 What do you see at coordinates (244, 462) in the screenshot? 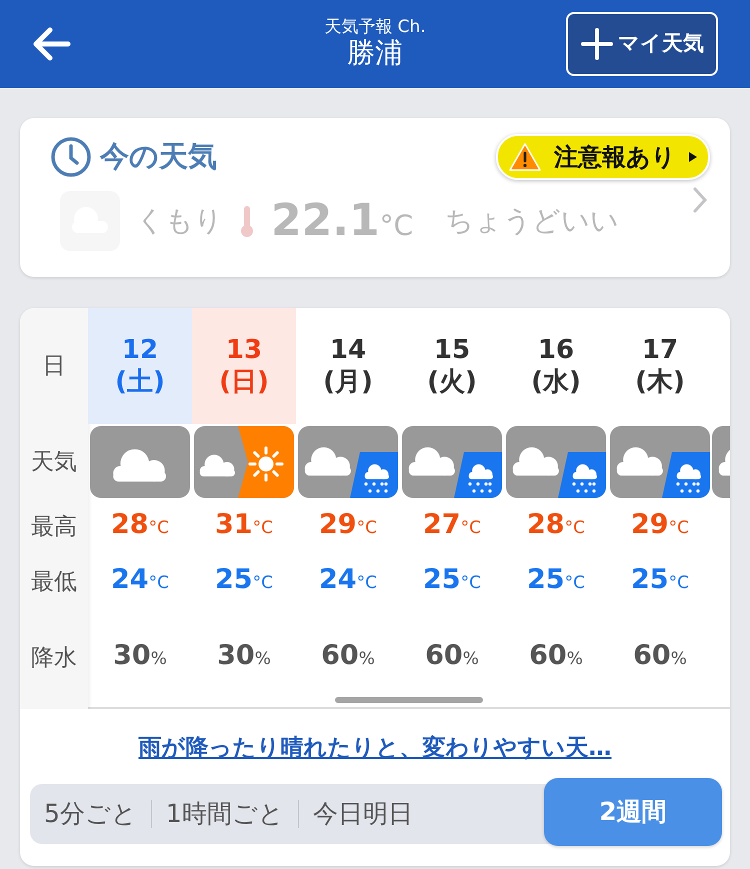
I see `cloud-sun-icon` at bounding box center [244, 462].